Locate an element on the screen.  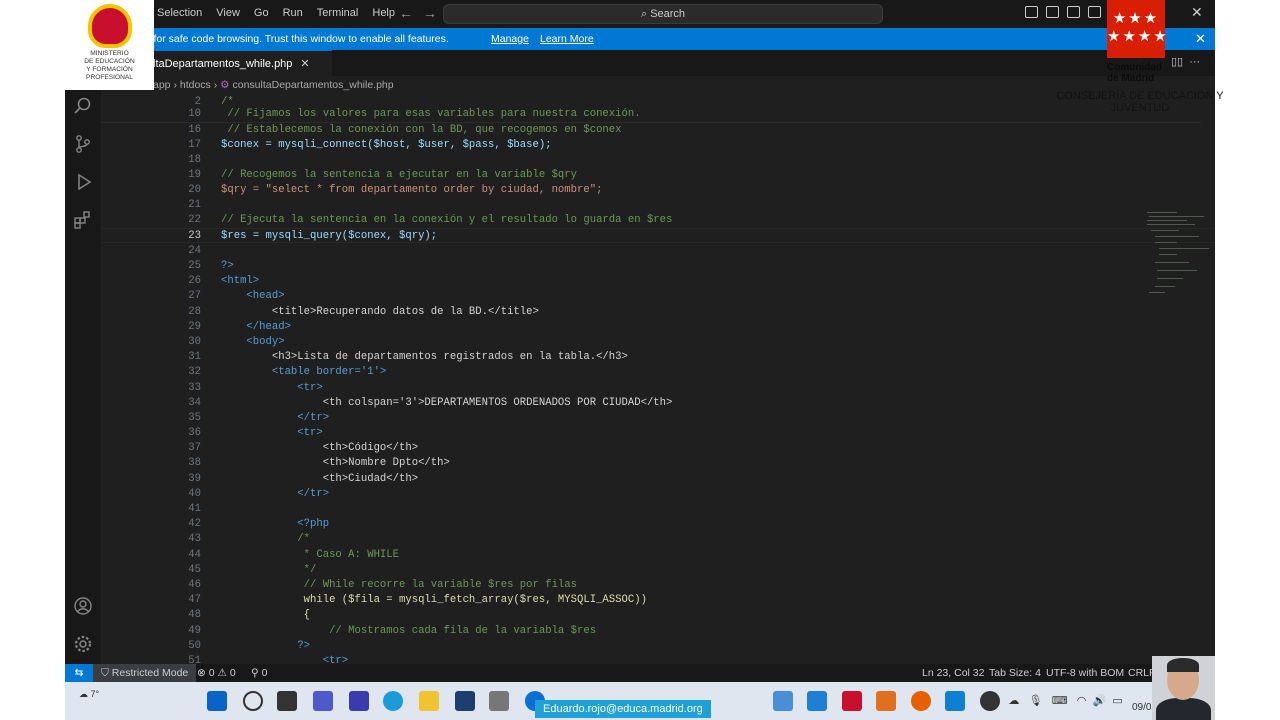
calculator-icon is located at coordinates (499, 701).